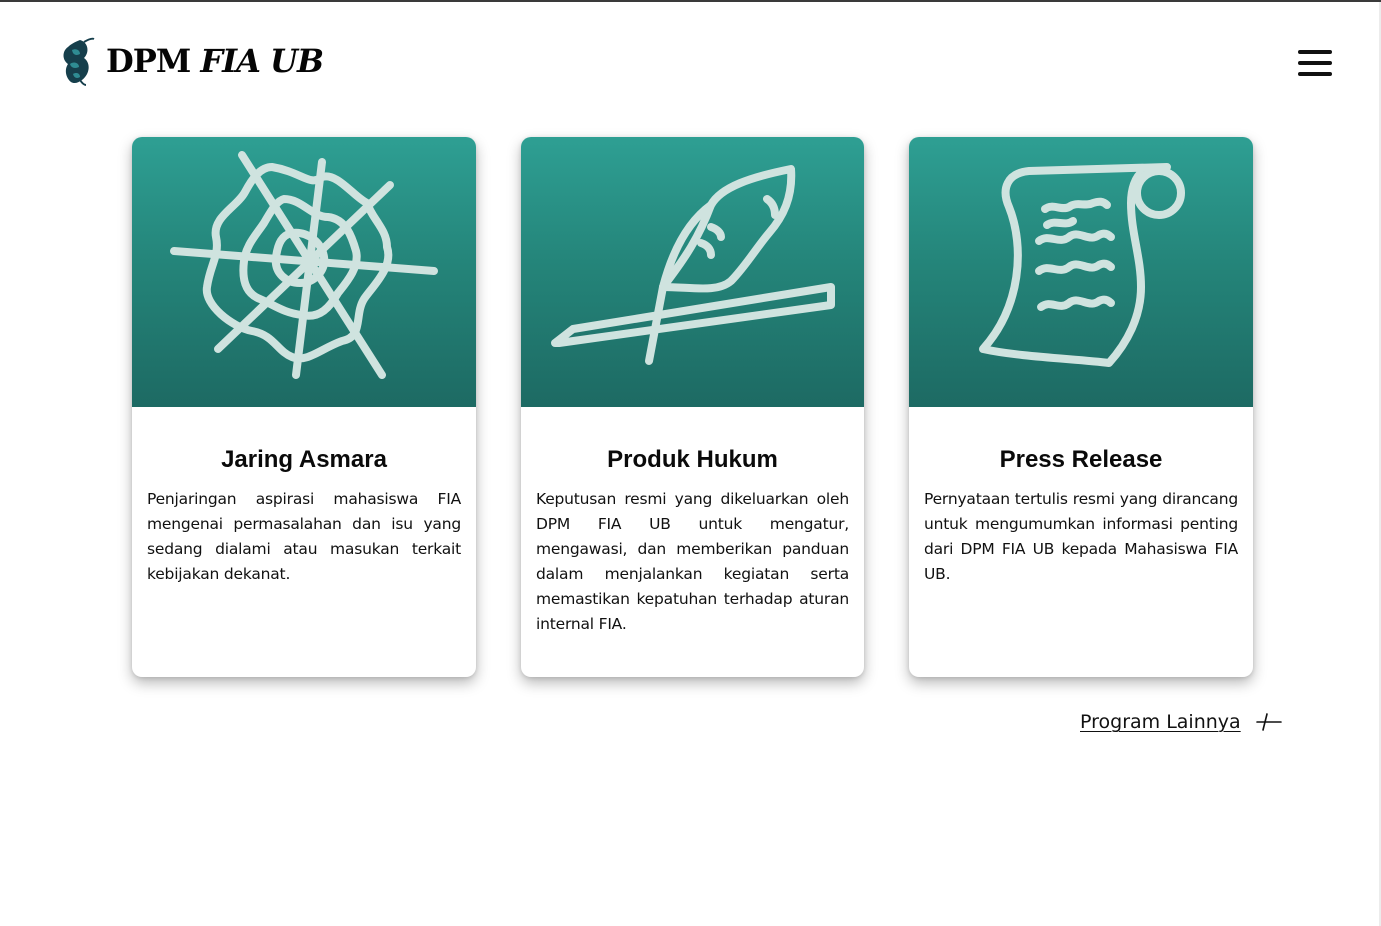 The width and height of the screenshot is (1381, 926). I want to click on brand-prefix: DPM, so click(153, 61).